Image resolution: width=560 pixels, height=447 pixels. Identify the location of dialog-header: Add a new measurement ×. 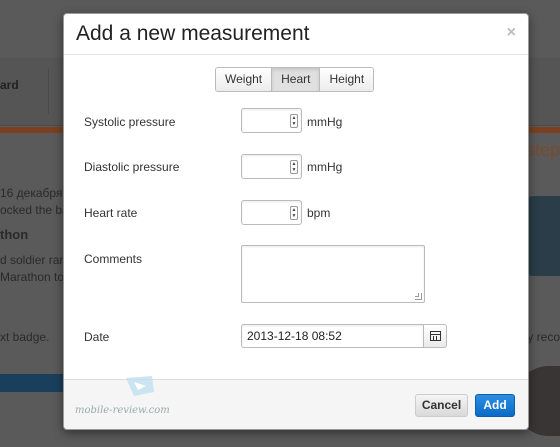
(296, 34).